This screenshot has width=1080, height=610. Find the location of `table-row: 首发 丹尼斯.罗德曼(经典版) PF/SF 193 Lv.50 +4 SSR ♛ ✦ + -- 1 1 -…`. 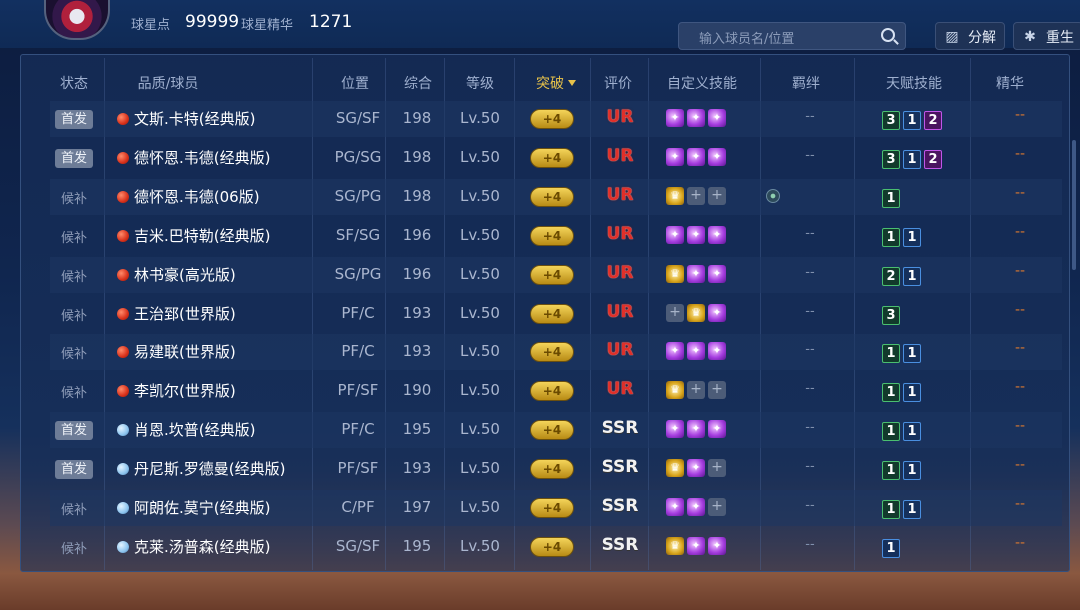

table-row: 首发 丹尼斯.罗德曼(经典版) PF/SF 193 Lv.50 +4 SSR ♛ ✦ + -- 1 1 -… is located at coordinates (556, 469).